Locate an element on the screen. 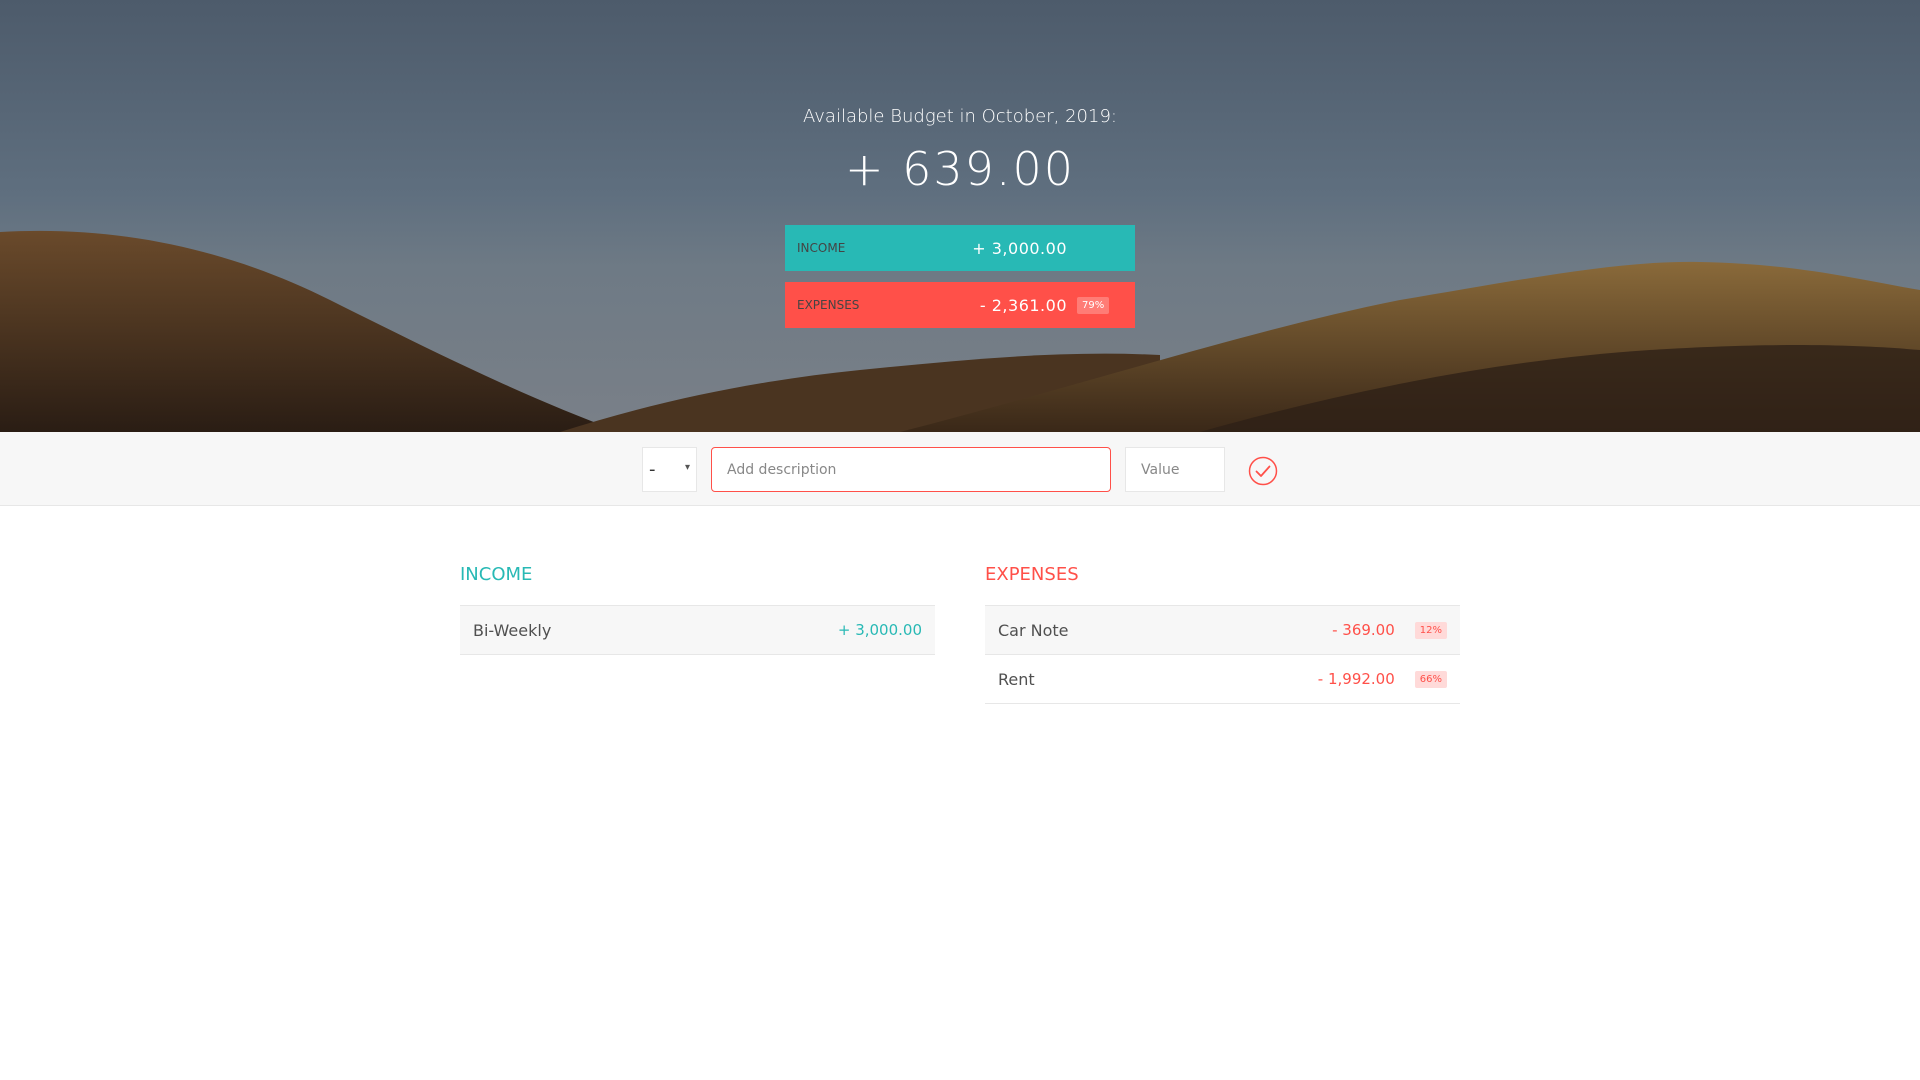 Image resolution: width=1920 pixels, height=1080 pixels. expense-item-percentage: 12% is located at coordinates (1430, 630).